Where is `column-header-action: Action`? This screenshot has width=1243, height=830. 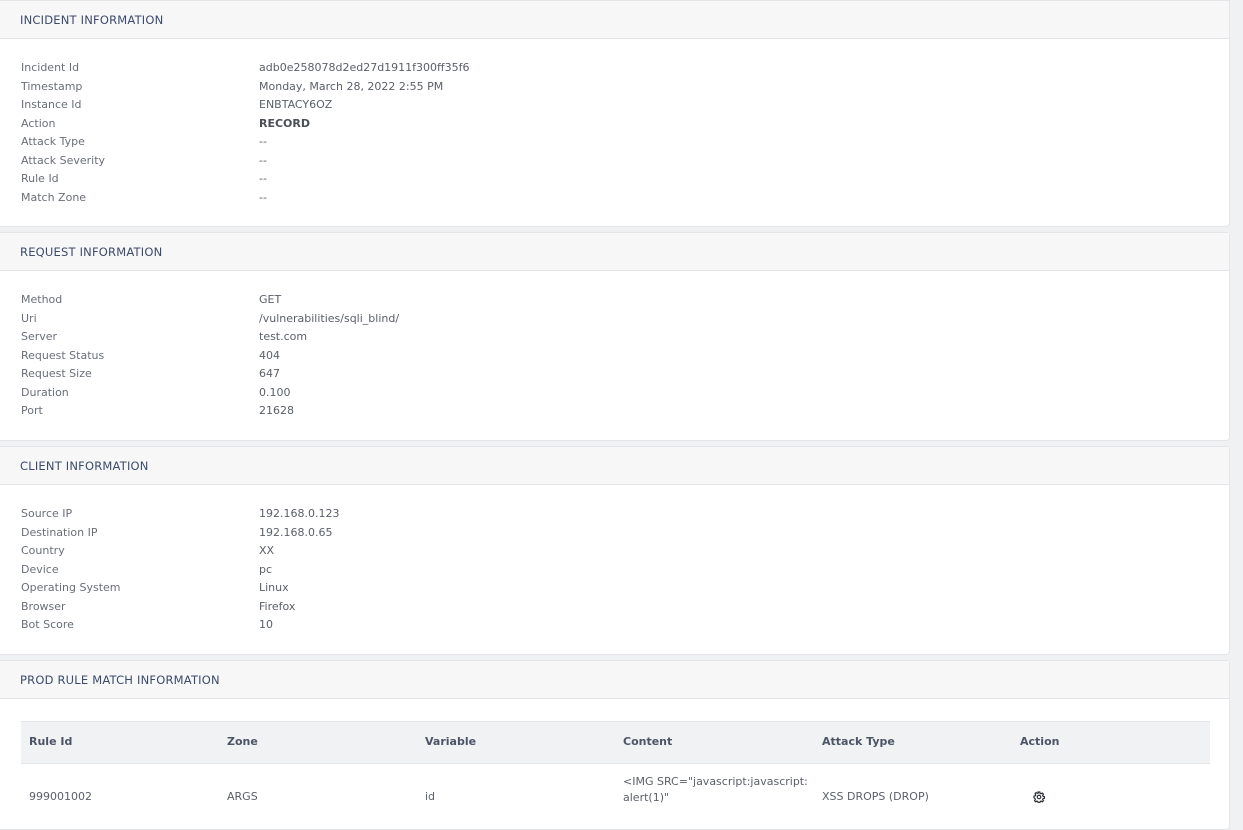 column-header-action: Action is located at coordinates (1040, 741).